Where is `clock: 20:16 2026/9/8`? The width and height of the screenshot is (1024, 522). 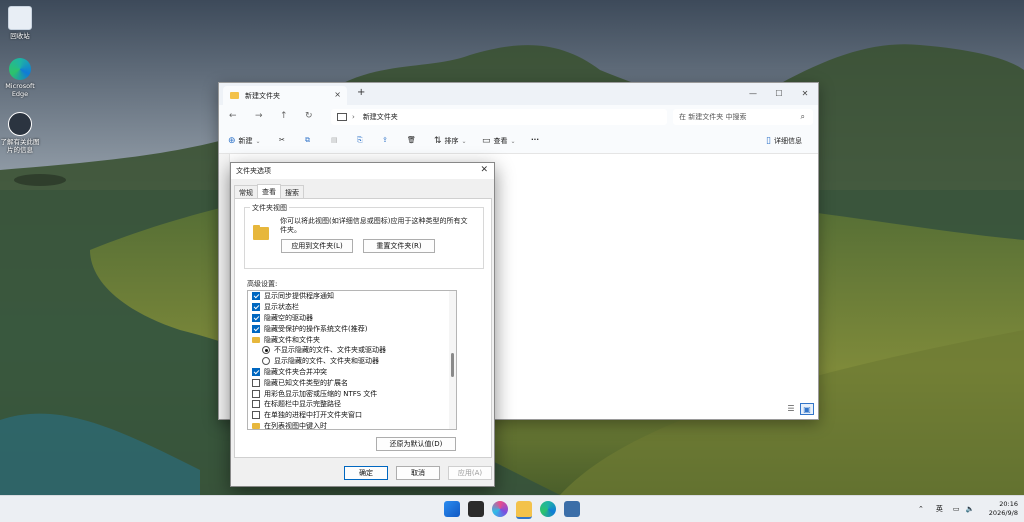 clock: 20:16 2026/9/8 is located at coordinates (1003, 509).